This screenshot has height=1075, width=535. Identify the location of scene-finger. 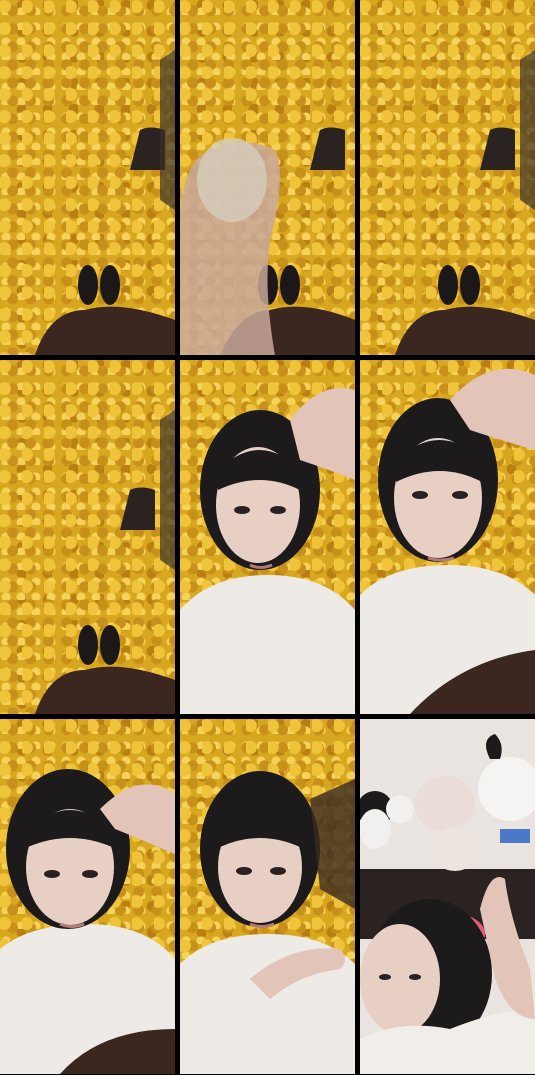
(267, 241).